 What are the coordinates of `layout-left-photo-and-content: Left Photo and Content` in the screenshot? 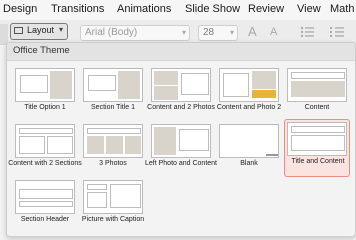 It's located at (181, 150).